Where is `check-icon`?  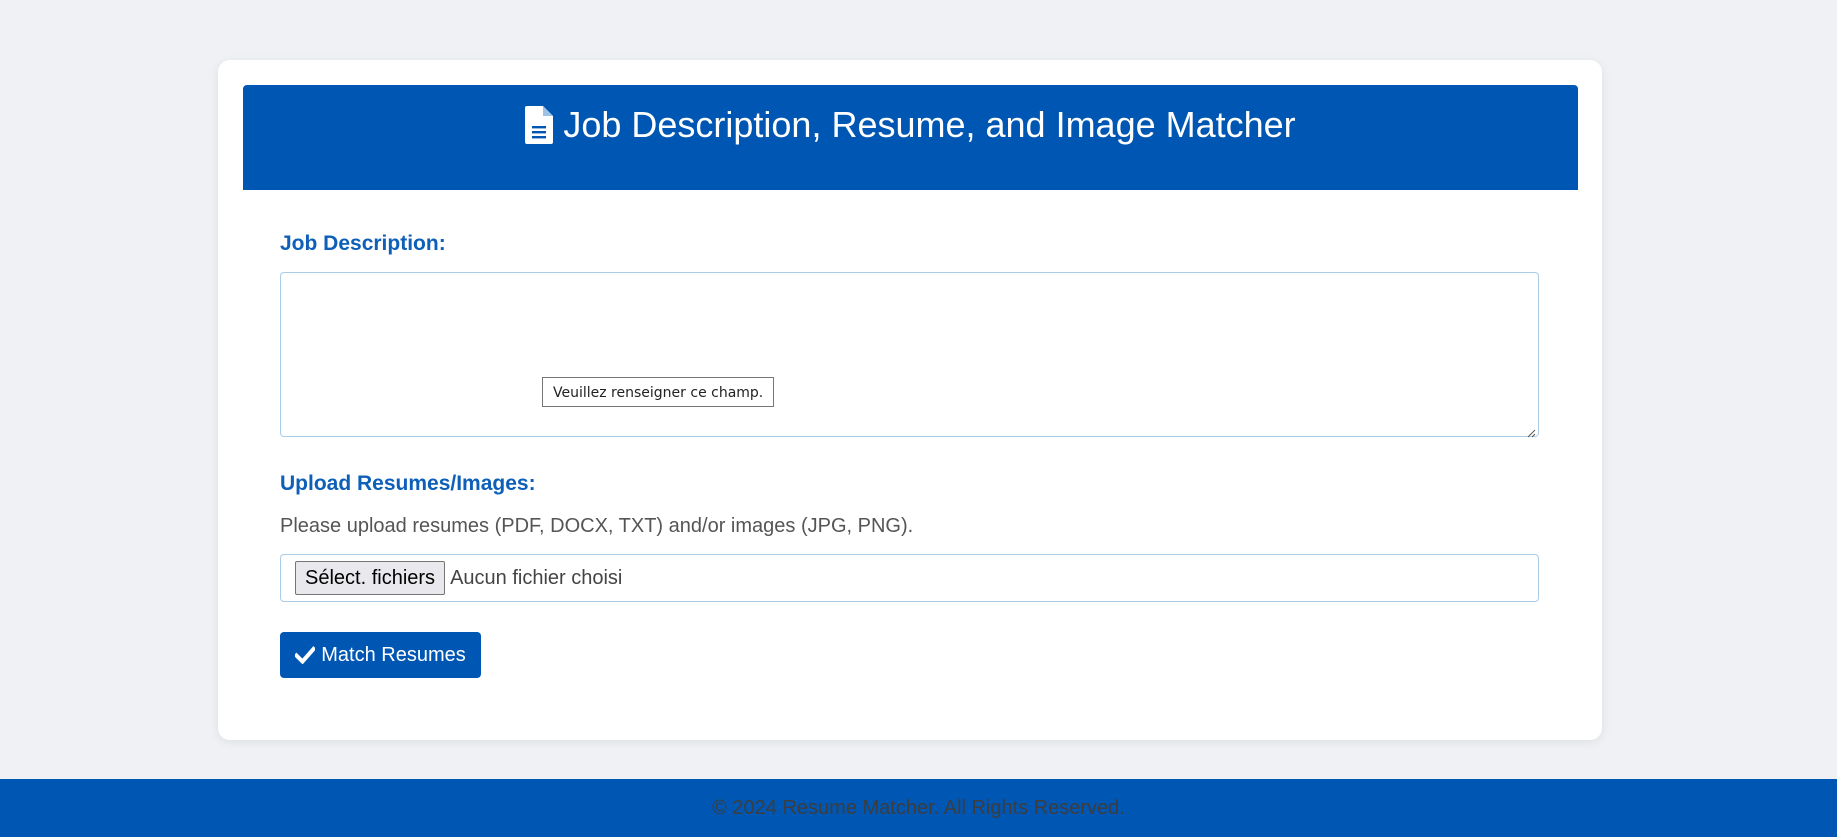 check-icon is located at coordinates (305, 655).